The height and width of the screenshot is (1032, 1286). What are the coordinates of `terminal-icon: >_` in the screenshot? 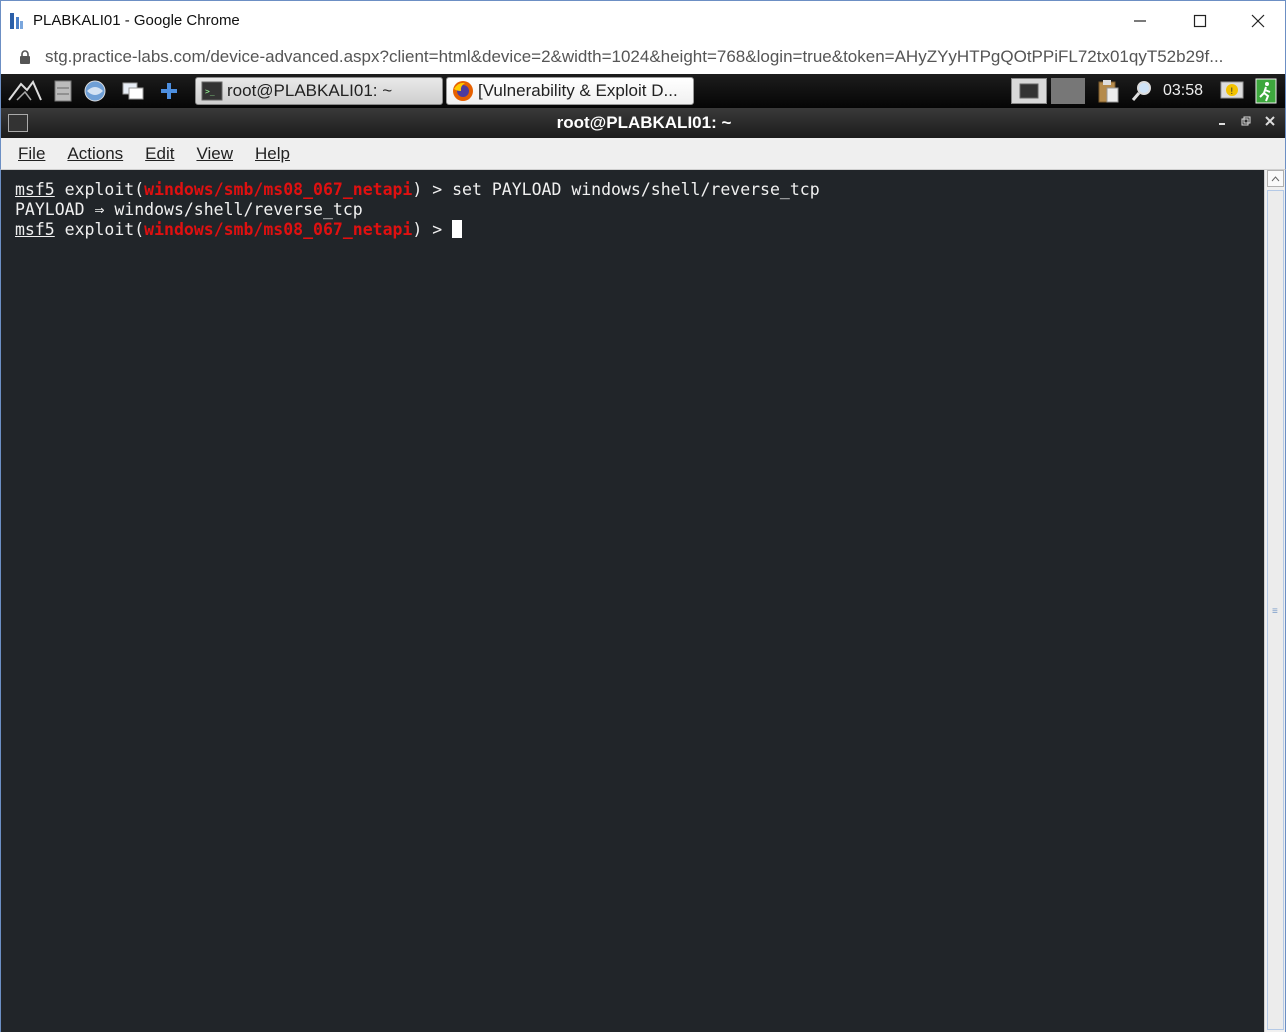 It's located at (212, 91).